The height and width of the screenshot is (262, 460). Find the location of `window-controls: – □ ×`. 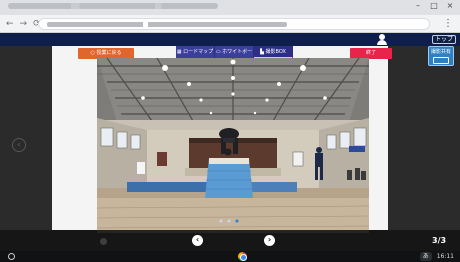

window-controls: – □ × is located at coordinates (434, 5).